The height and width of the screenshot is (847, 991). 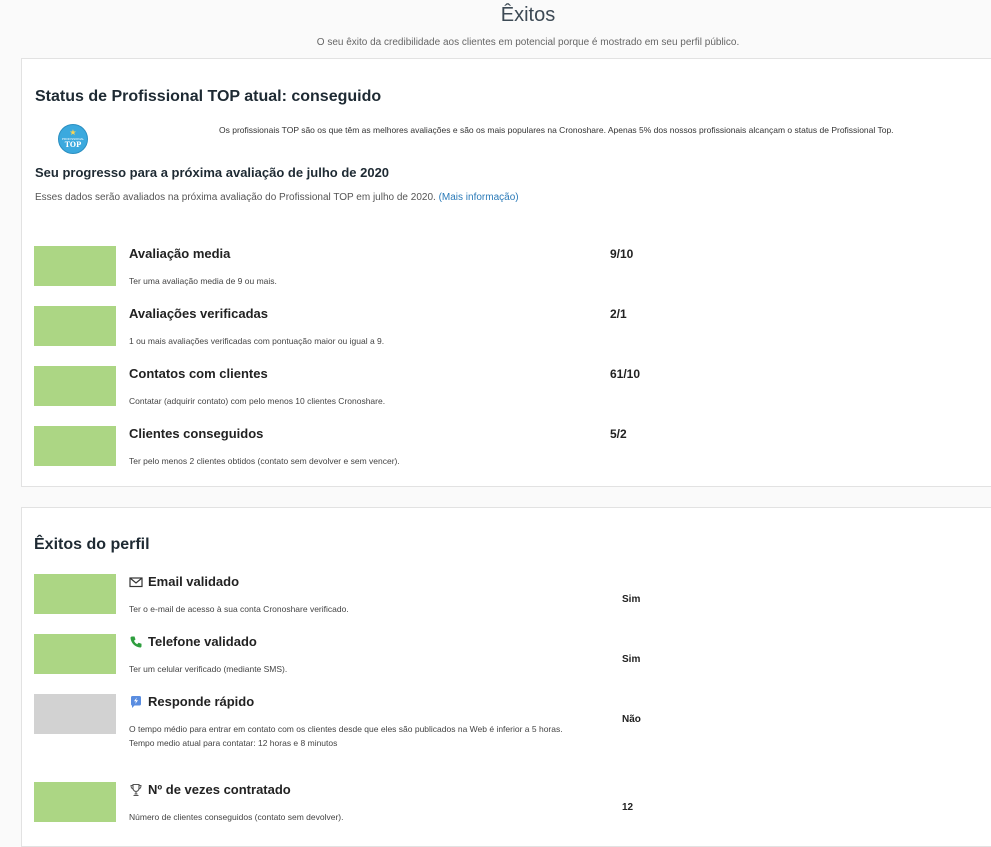 What do you see at coordinates (92, 544) in the screenshot?
I see `profile-heading: Êxitos do perfil` at bounding box center [92, 544].